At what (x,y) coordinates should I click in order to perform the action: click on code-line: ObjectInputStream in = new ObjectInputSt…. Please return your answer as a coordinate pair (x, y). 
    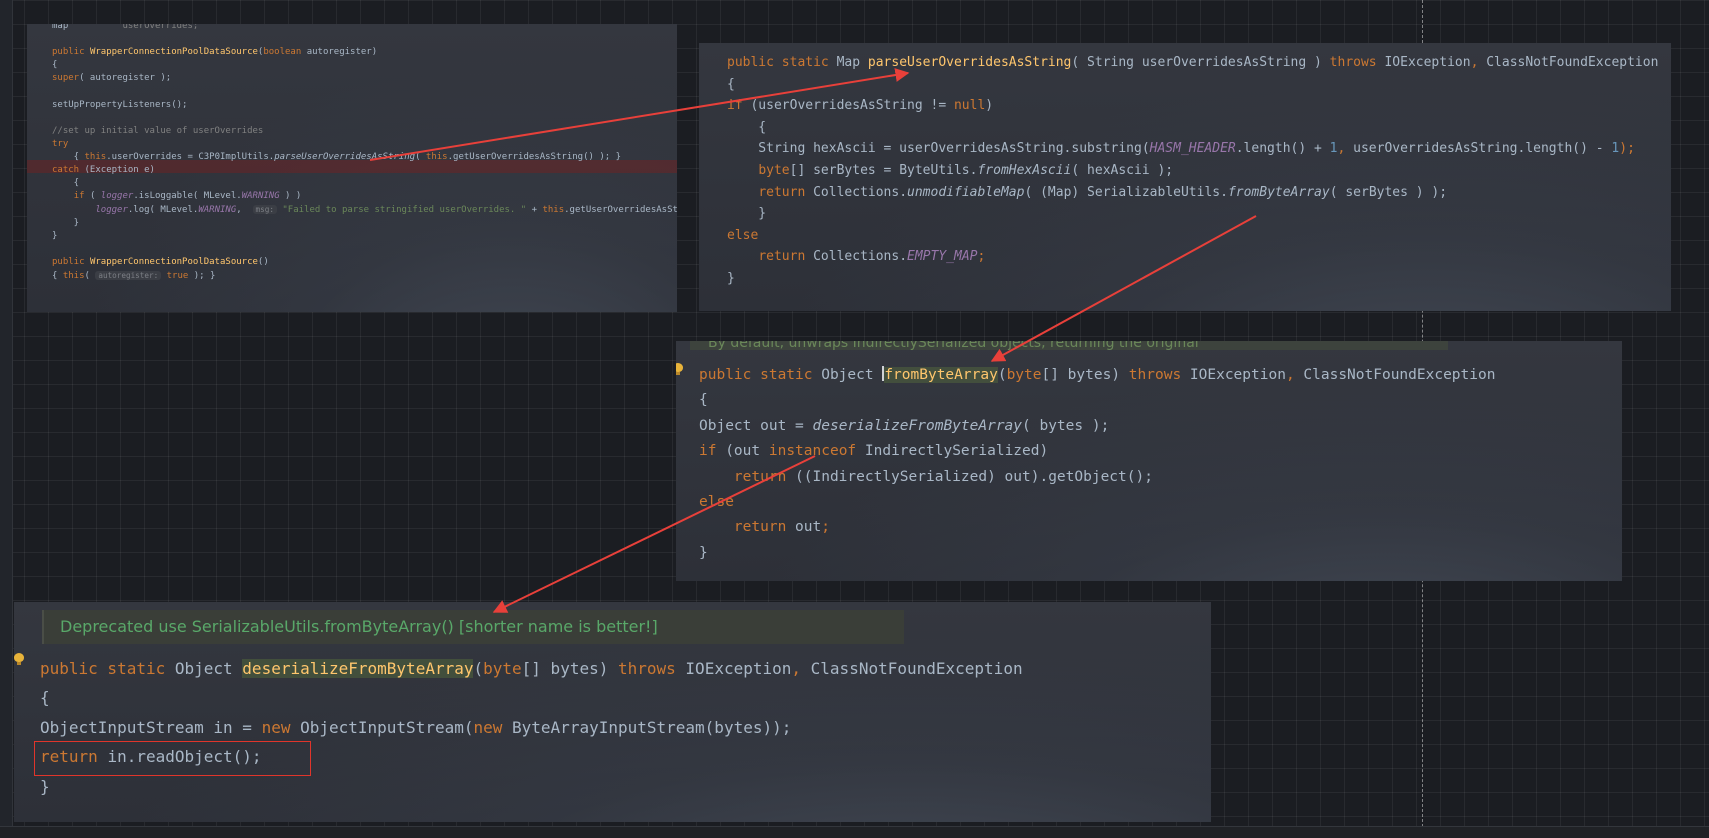
    Looking at the image, I should click on (415, 727).